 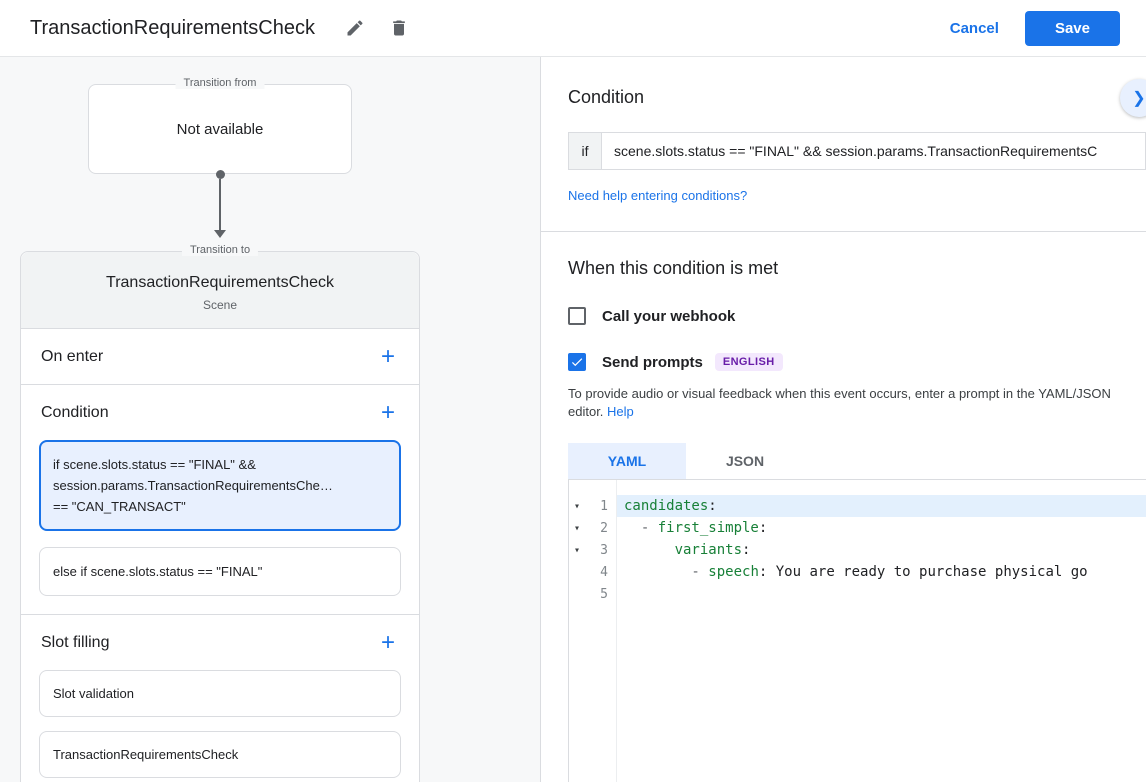 What do you see at coordinates (573, 28) in the screenshot?
I see `header: TransactionRequirementsCheck Cancel Save` at bounding box center [573, 28].